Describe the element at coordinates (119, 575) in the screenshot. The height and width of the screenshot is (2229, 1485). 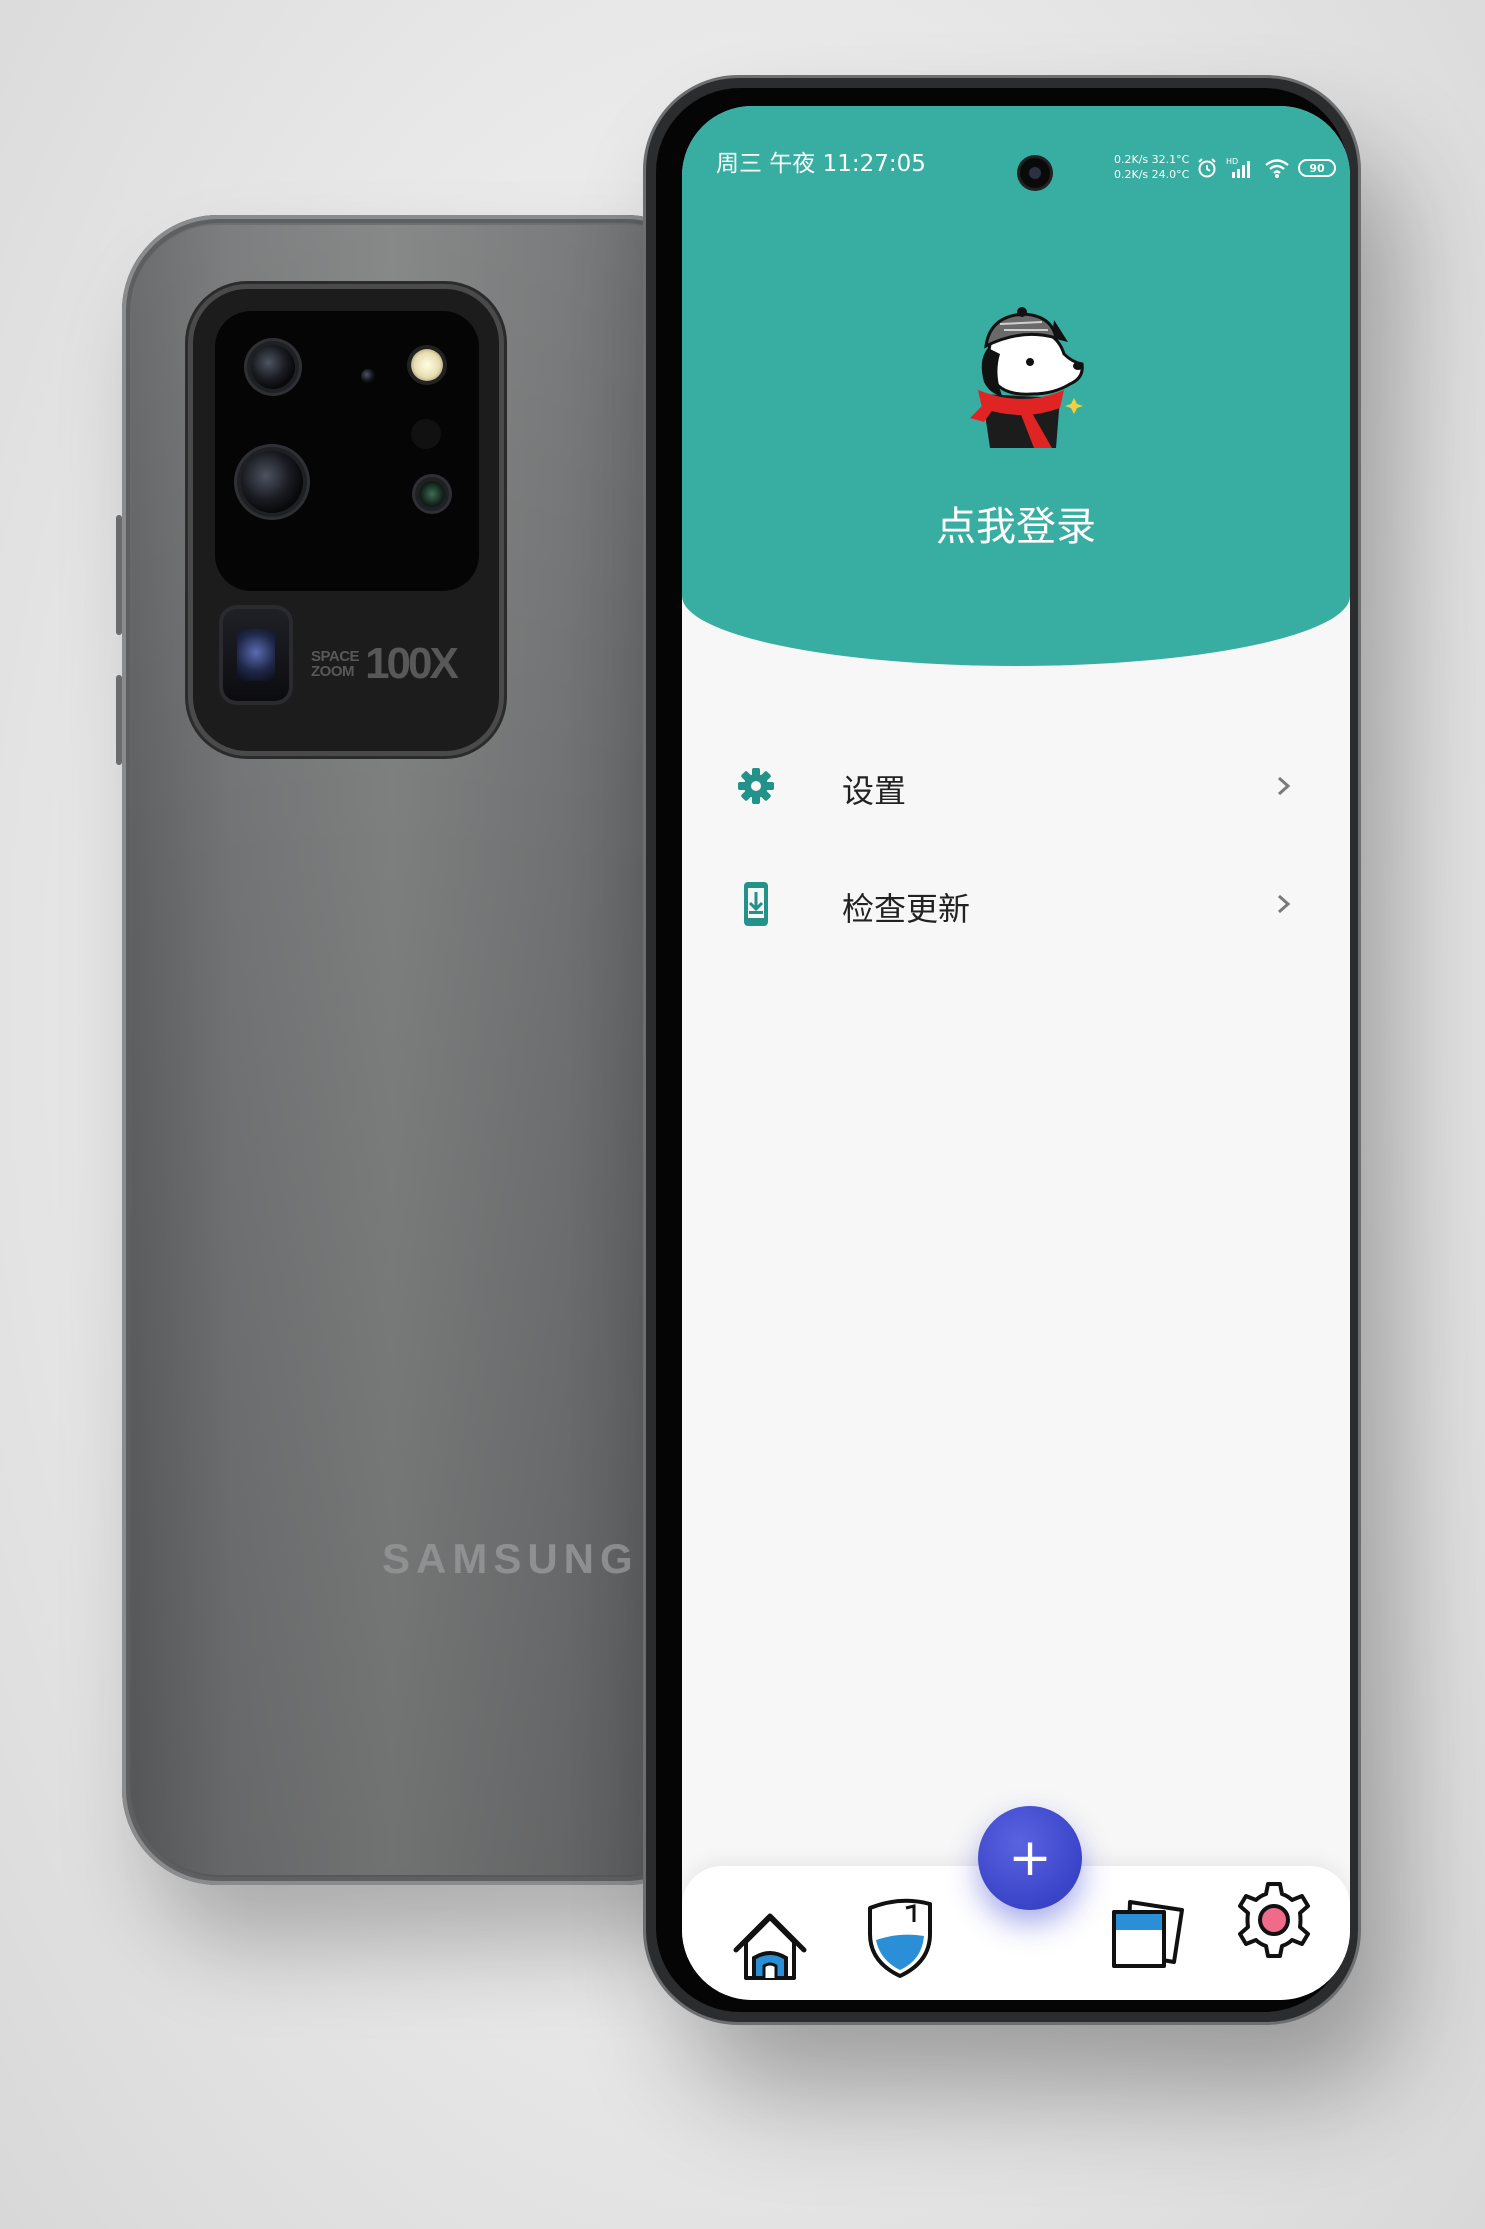
I see `volume-button` at that location.